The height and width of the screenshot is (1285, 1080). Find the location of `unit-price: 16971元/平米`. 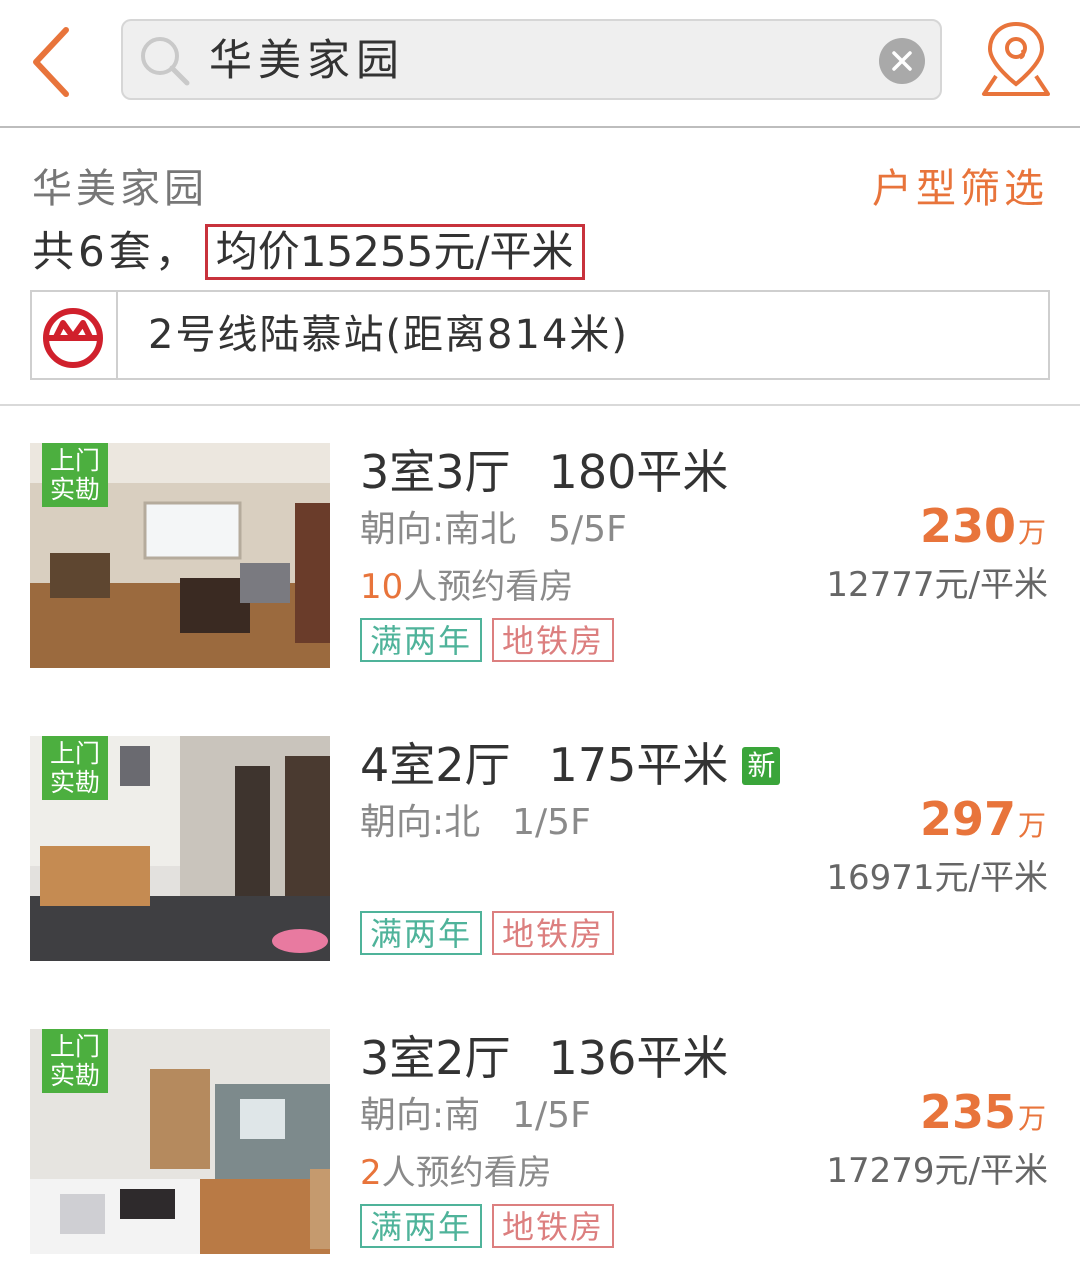

unit-price: 16971元/平米 is located at coordinates (937, 878).